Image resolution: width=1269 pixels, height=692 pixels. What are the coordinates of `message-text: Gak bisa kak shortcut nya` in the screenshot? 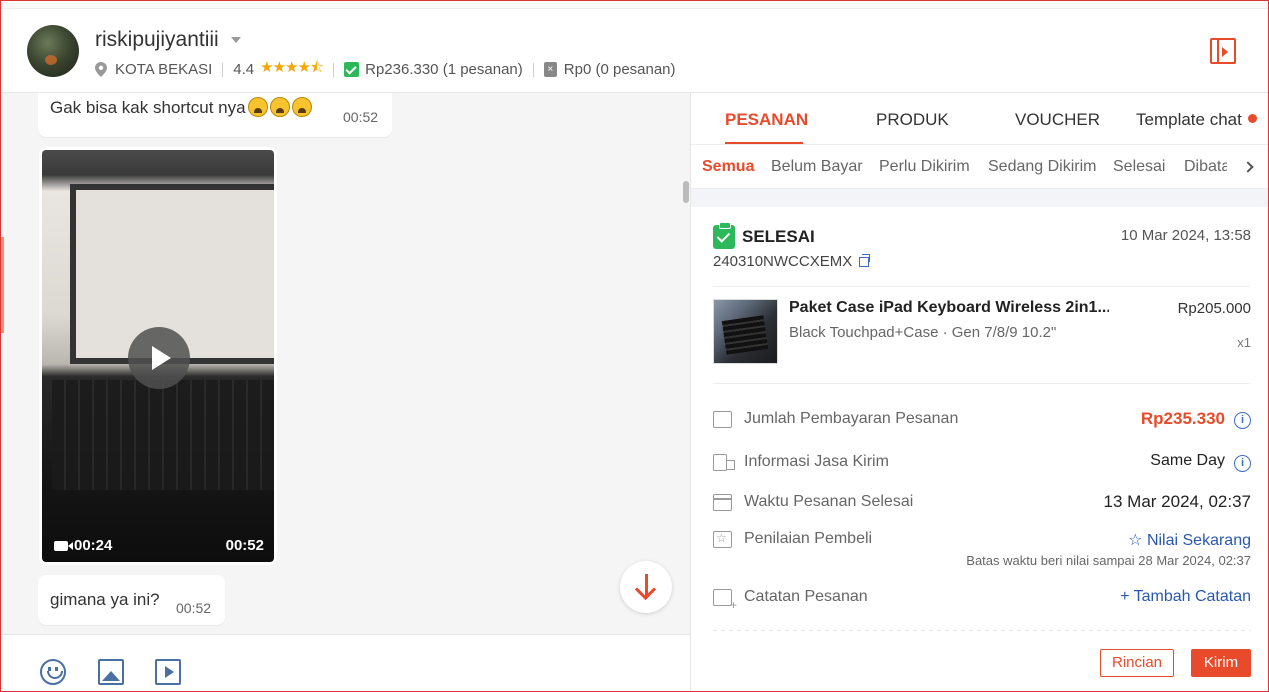 It's located at (148, 107).